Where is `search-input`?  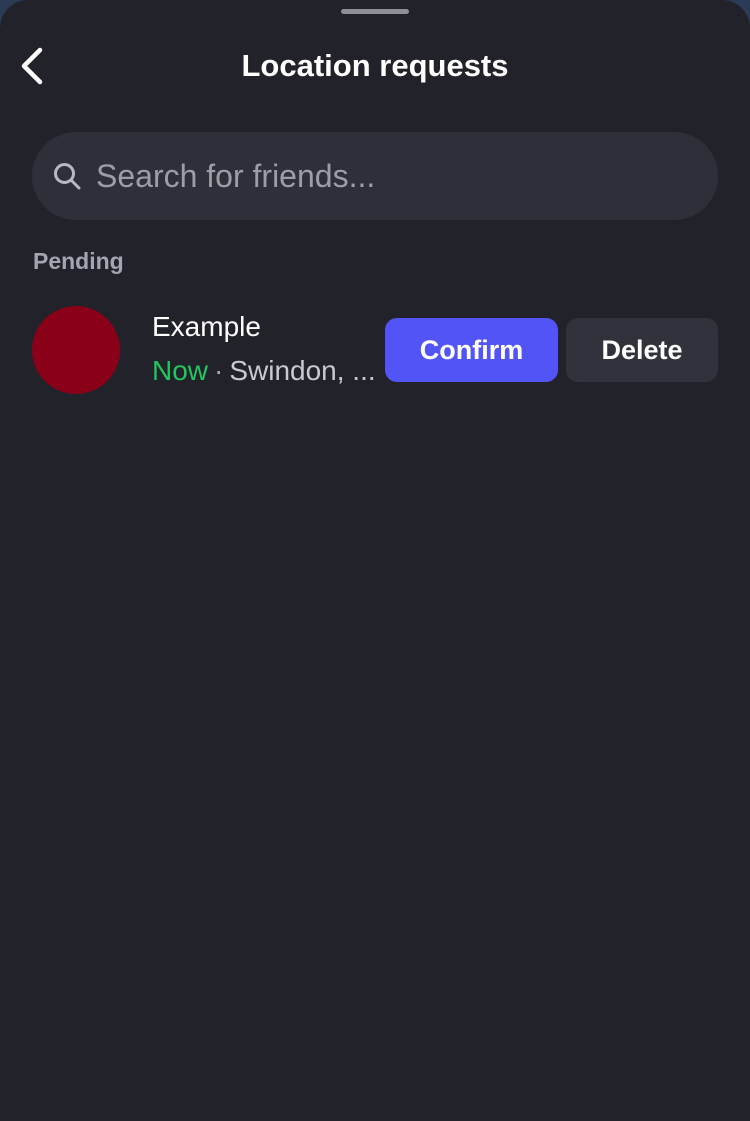
search-input is located at coordinates (407, 176).